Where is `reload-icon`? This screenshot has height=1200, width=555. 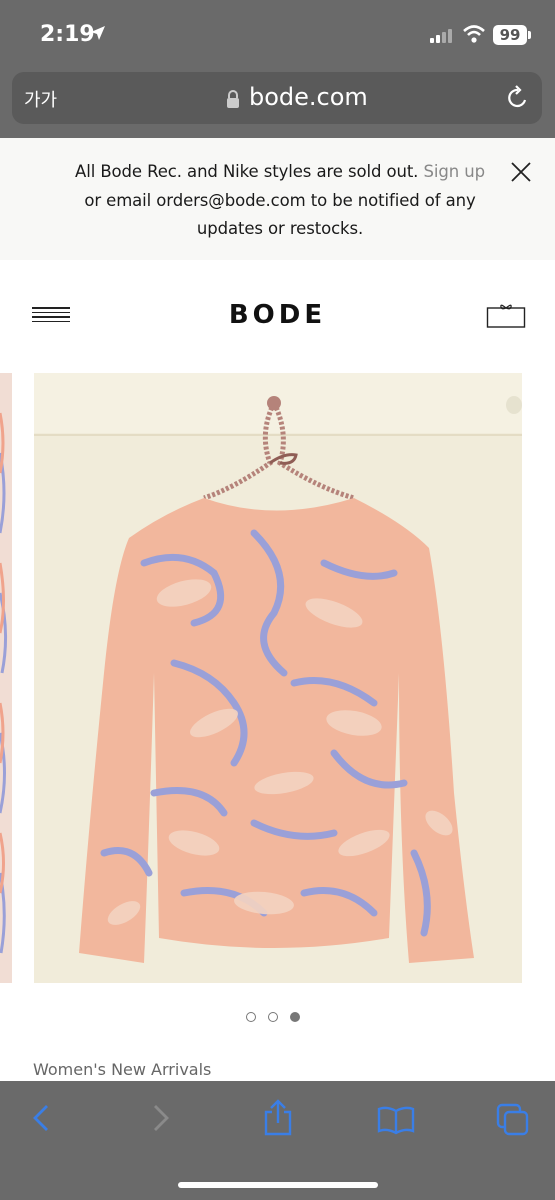
reload-icon is located at coordinates (518, 98).